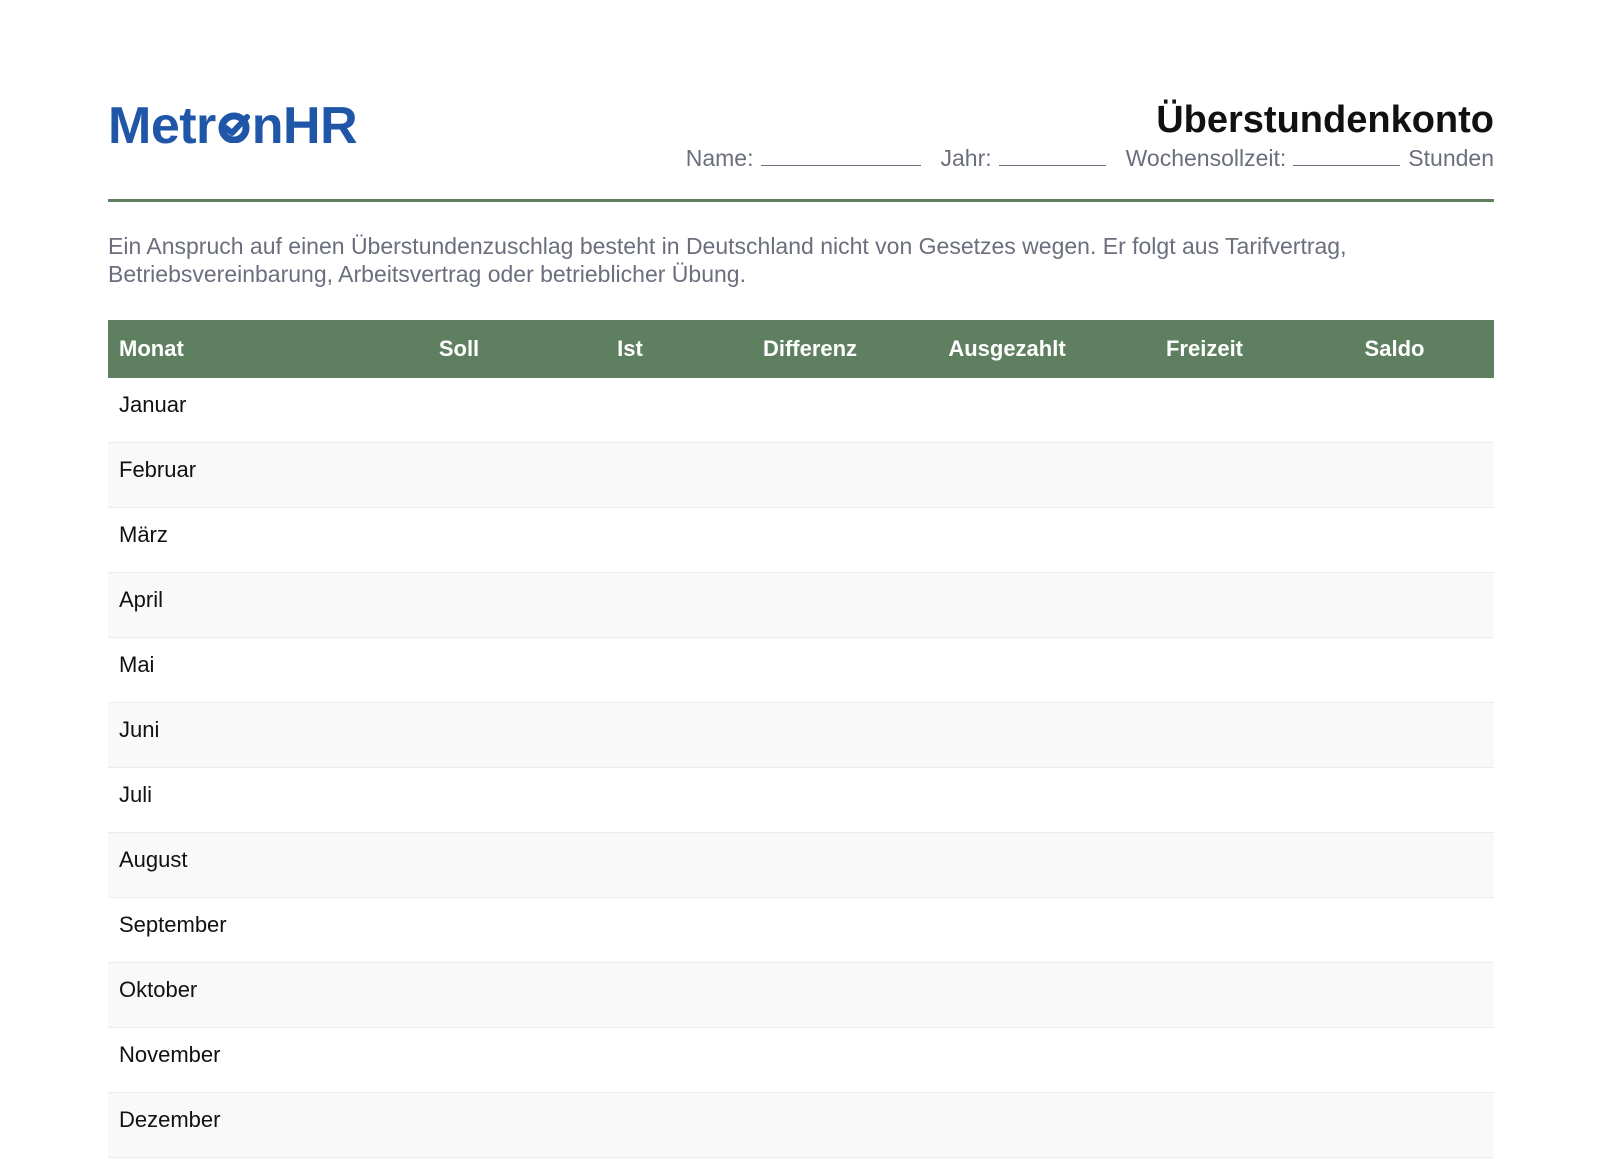 Image resolution: width=1600 pixels, height=1158 pixels. I want to click on month-cell: April, so click(243, 605).